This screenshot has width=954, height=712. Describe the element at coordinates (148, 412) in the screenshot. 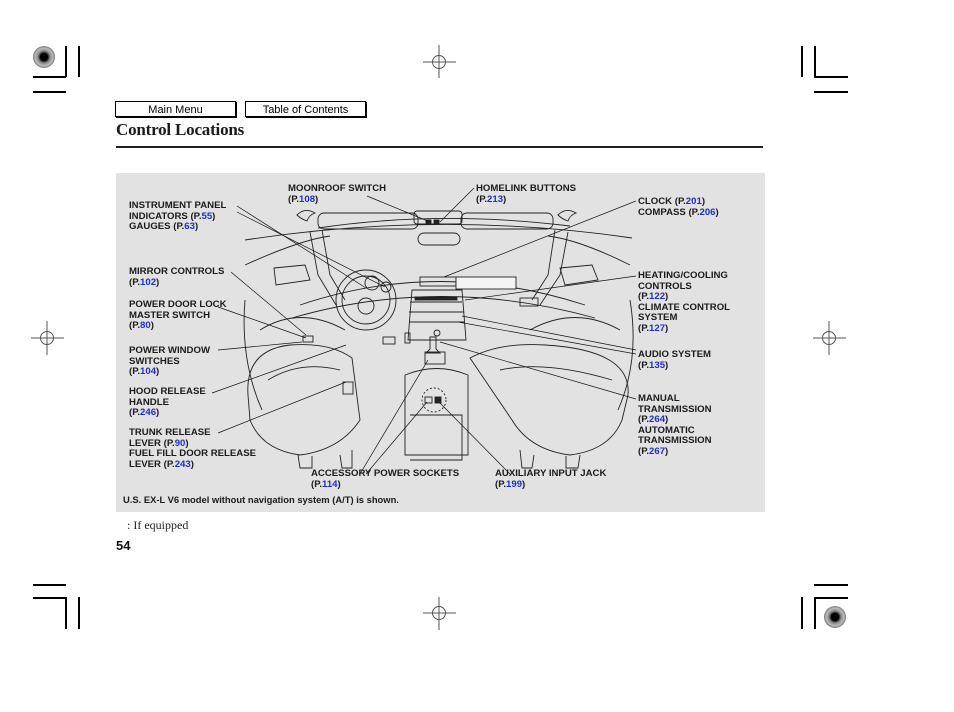

I see `page-link-hood-release: 246` at that location.